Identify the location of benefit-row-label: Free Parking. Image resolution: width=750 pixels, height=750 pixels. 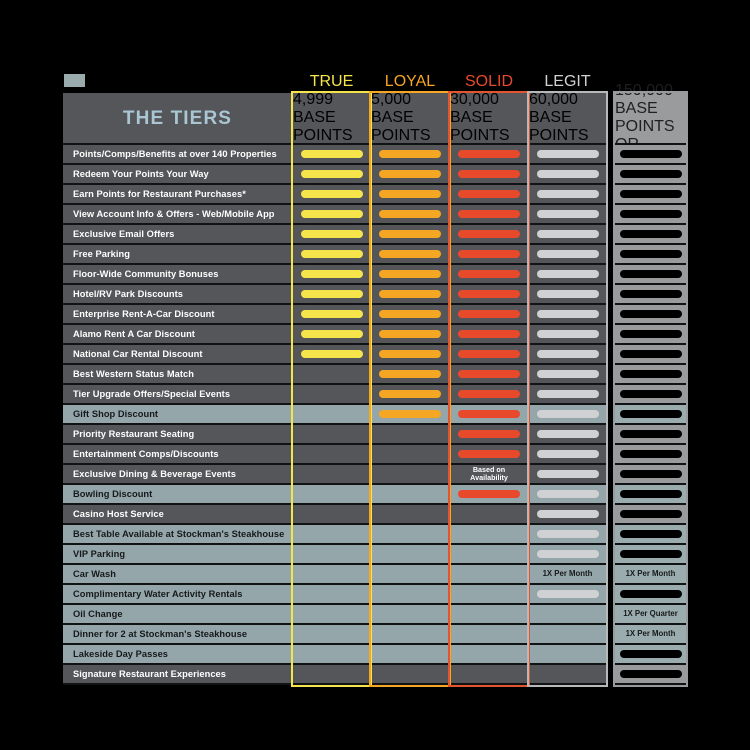
(177, 254).